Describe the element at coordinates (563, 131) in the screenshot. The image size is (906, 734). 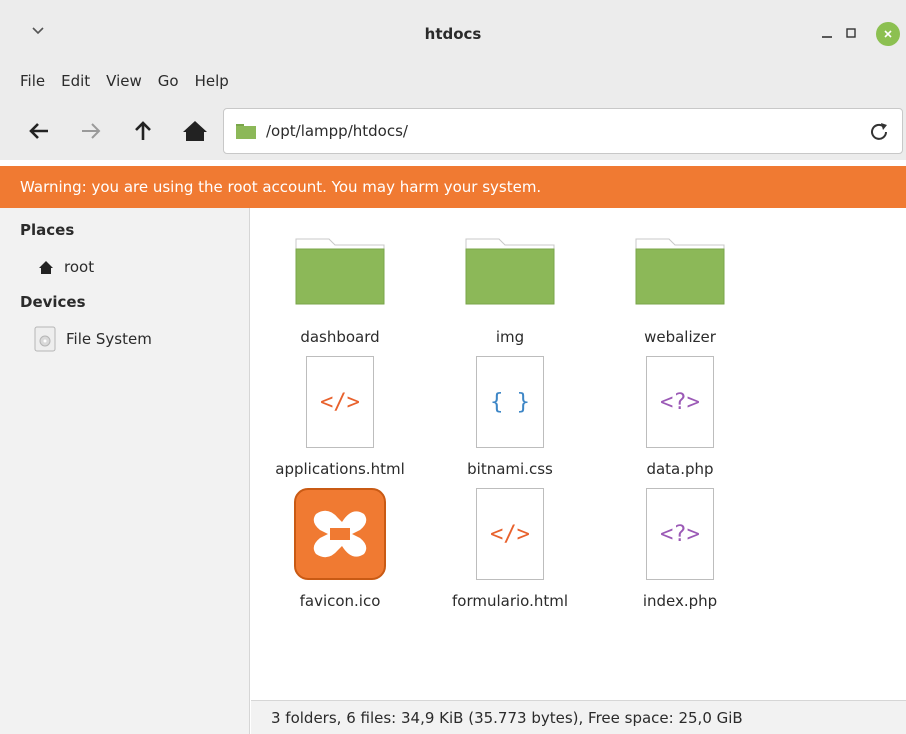
I see `location-bar: /opt/lampp/htdocs/` at that location.